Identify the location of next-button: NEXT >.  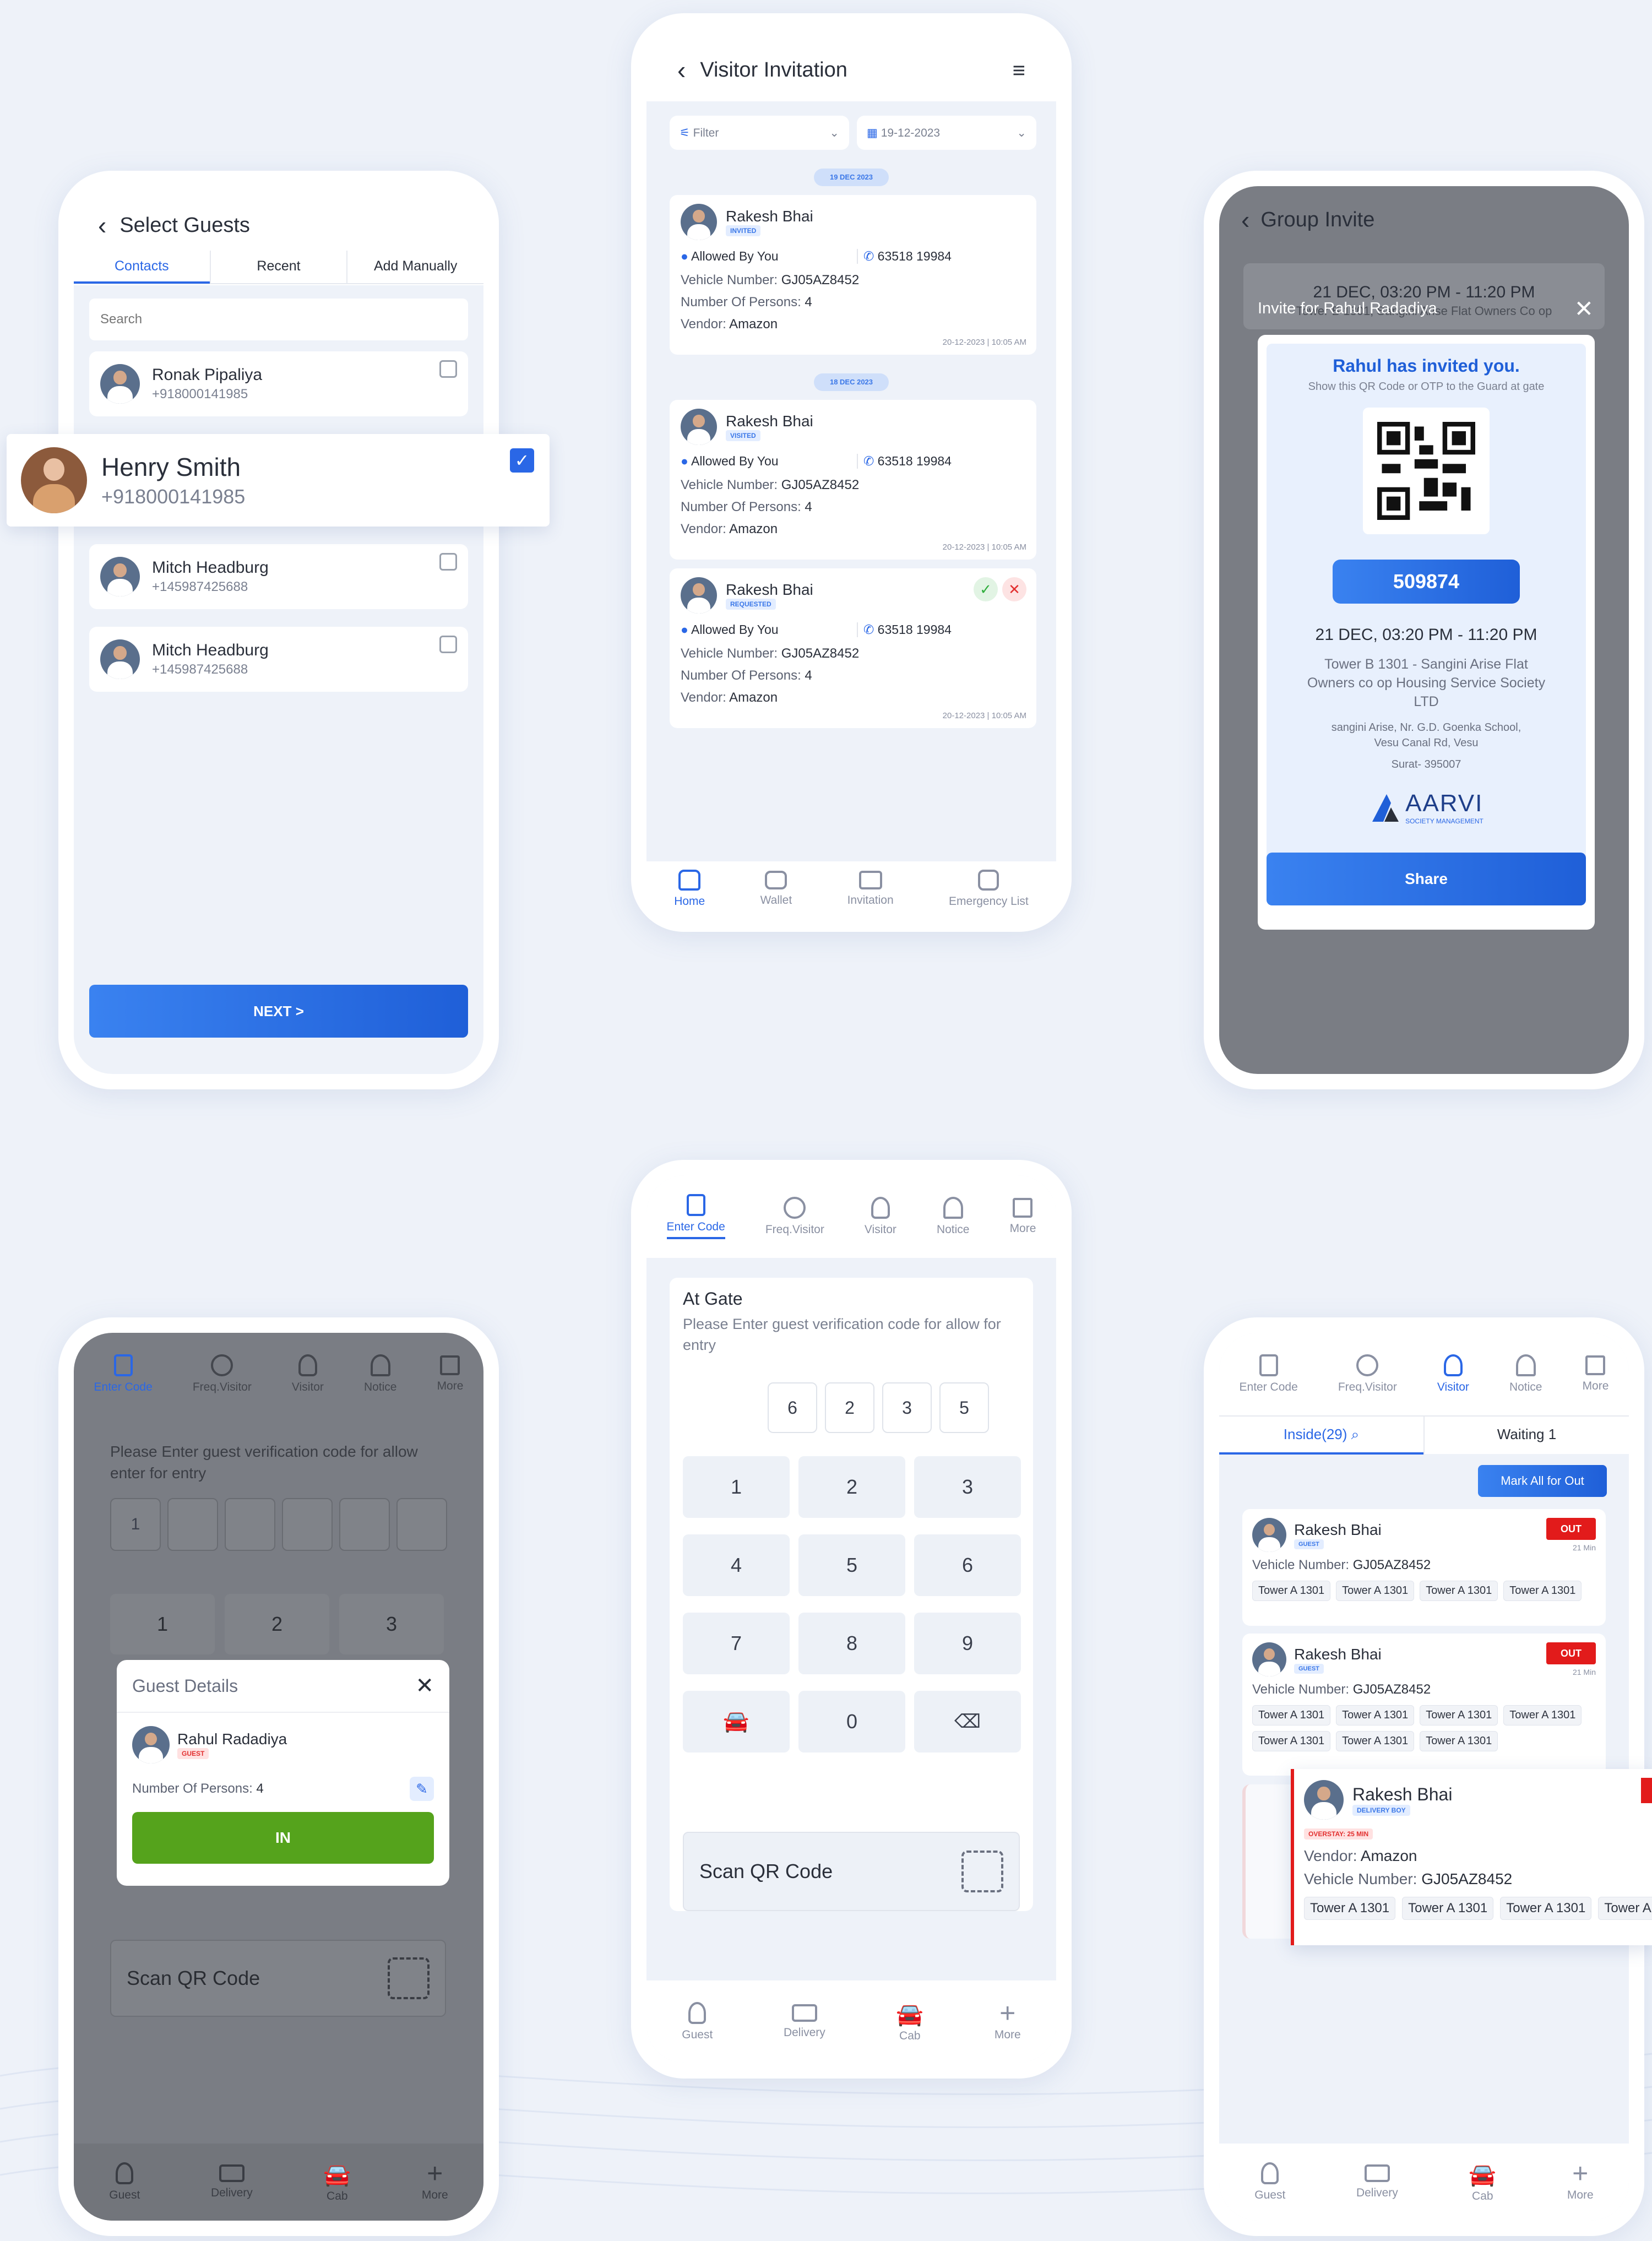
(278, 1012).